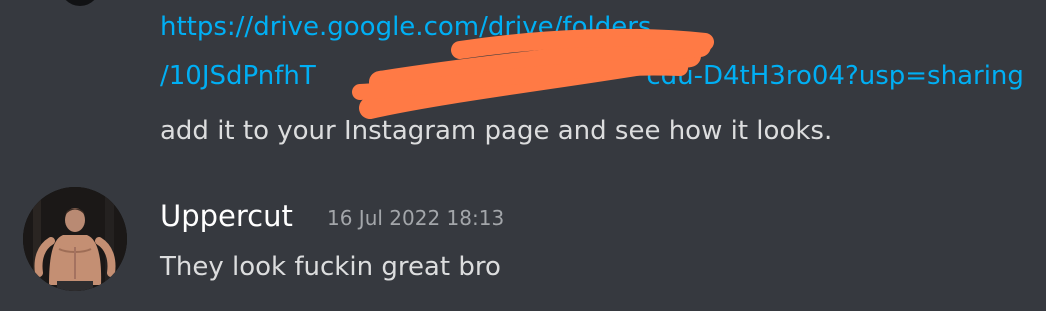  I want to click on avatar, so click(75, 239).